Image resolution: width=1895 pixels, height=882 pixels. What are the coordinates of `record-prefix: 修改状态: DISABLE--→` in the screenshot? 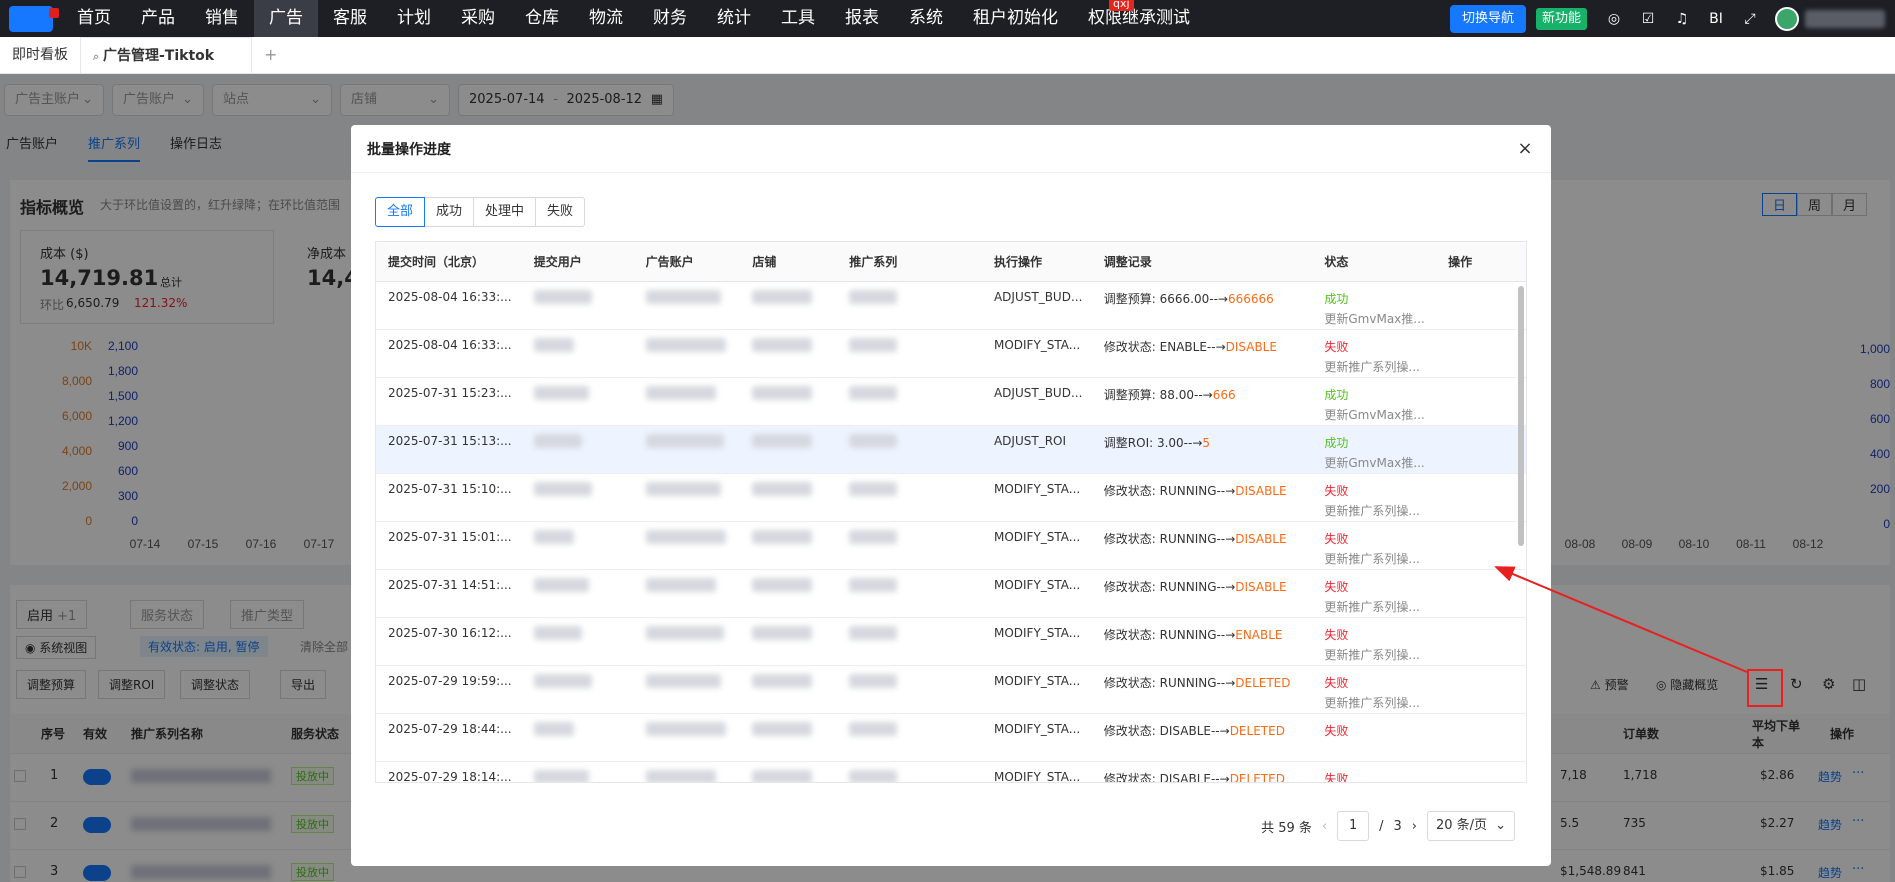 It's located at (1166, 731).